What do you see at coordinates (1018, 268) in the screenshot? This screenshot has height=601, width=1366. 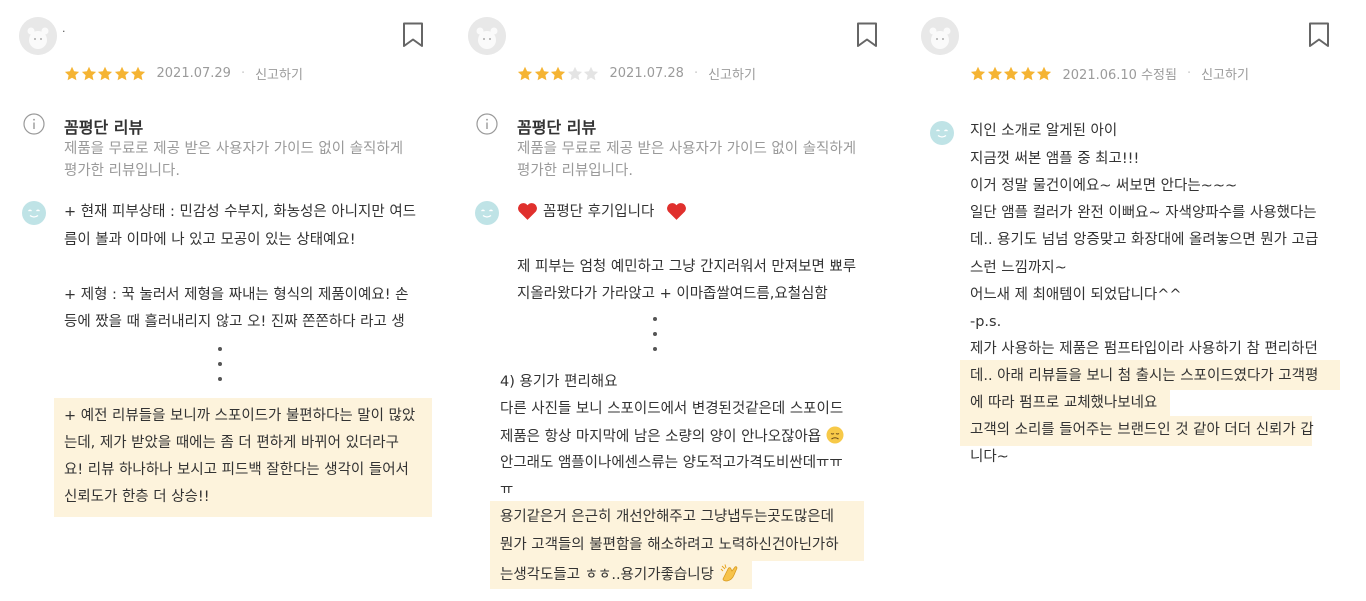 I see `review-text-line: 스런 느낌까지~` at bounding box center [1018, 268].